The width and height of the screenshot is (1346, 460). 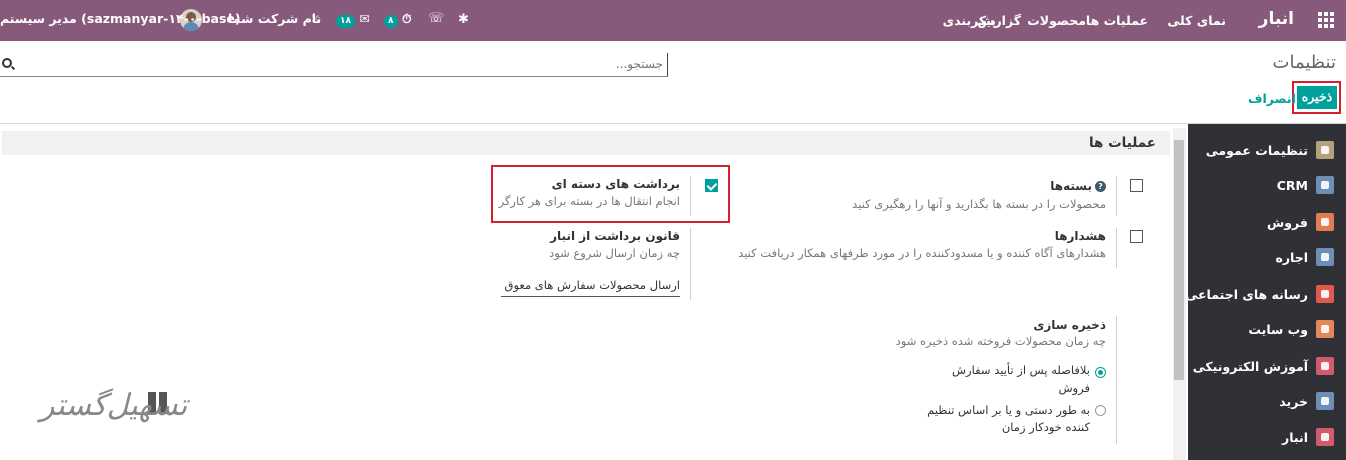 What do you see at coordinates (343, 64) in the screenshot?
I see `search-input` at bounding box center [343, 64].